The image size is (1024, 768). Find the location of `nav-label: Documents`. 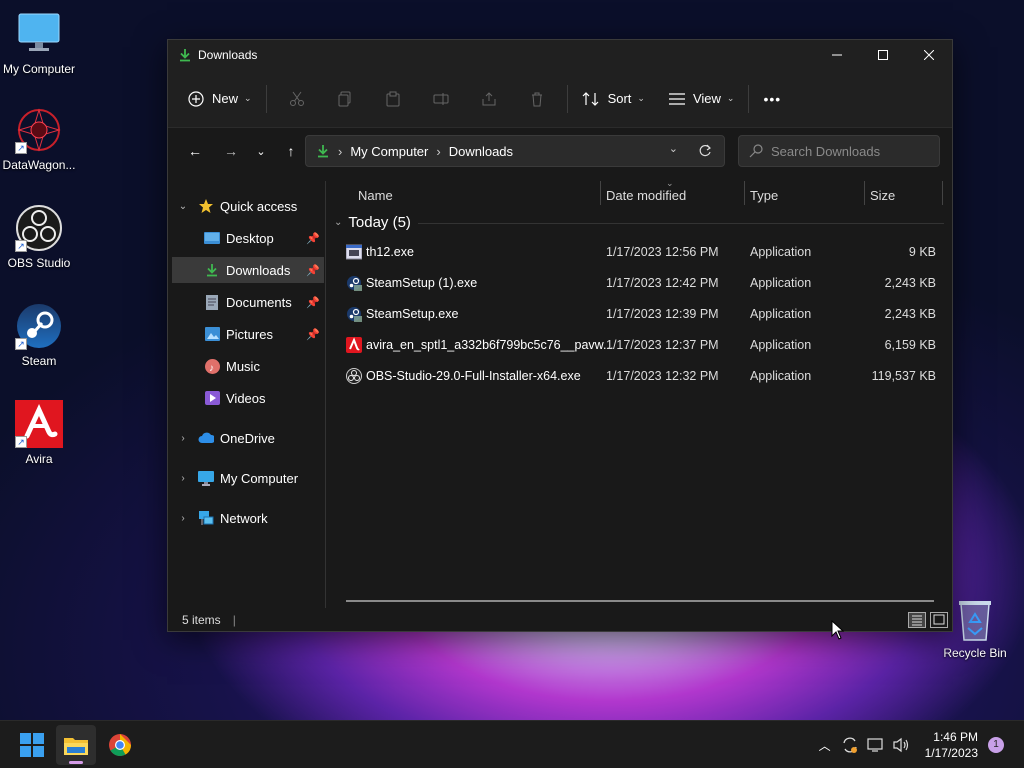

nav-label: Documents is located at coordinates (259, 302).